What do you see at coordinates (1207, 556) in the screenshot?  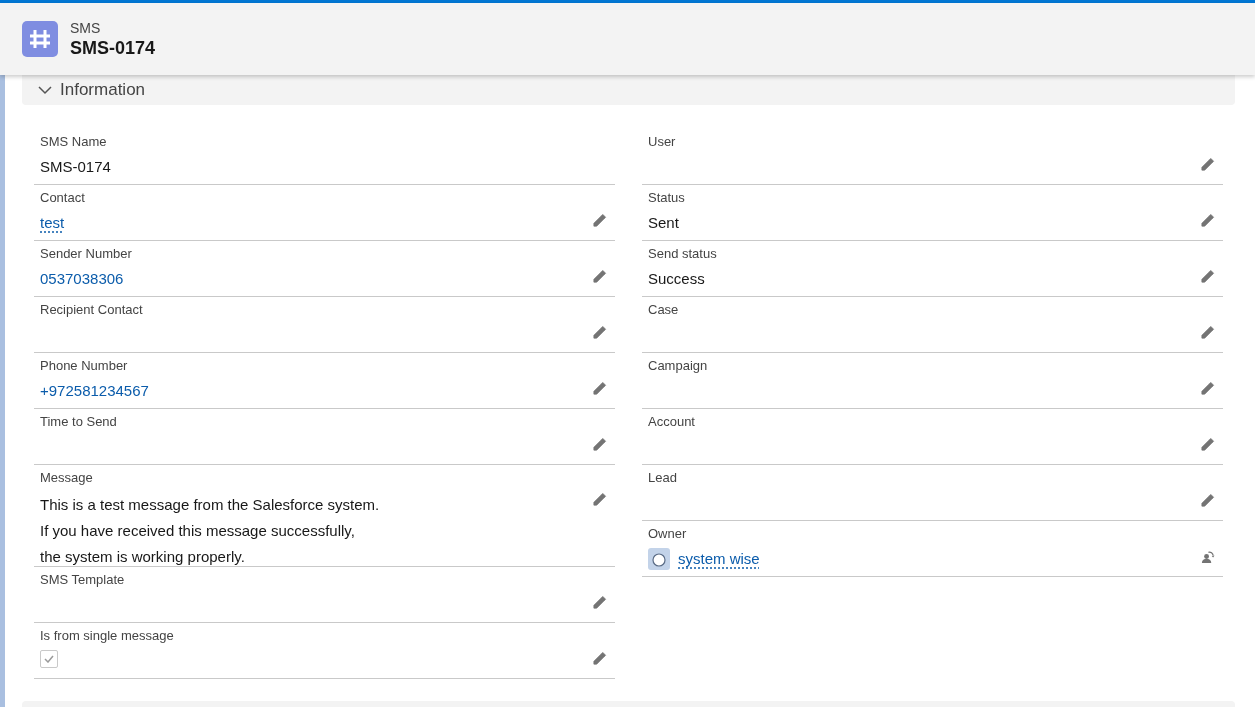 I see `change-owner-icon` at bounding box center [1207, 556].